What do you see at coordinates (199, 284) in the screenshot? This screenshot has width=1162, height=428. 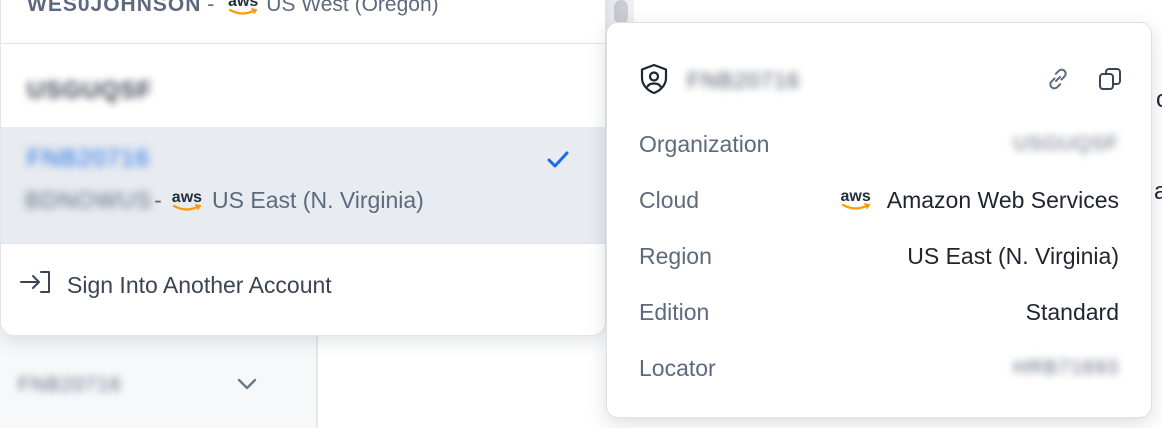 I see `sign-in-label: Sign Into Another Account` at bounding box center [199, 284].